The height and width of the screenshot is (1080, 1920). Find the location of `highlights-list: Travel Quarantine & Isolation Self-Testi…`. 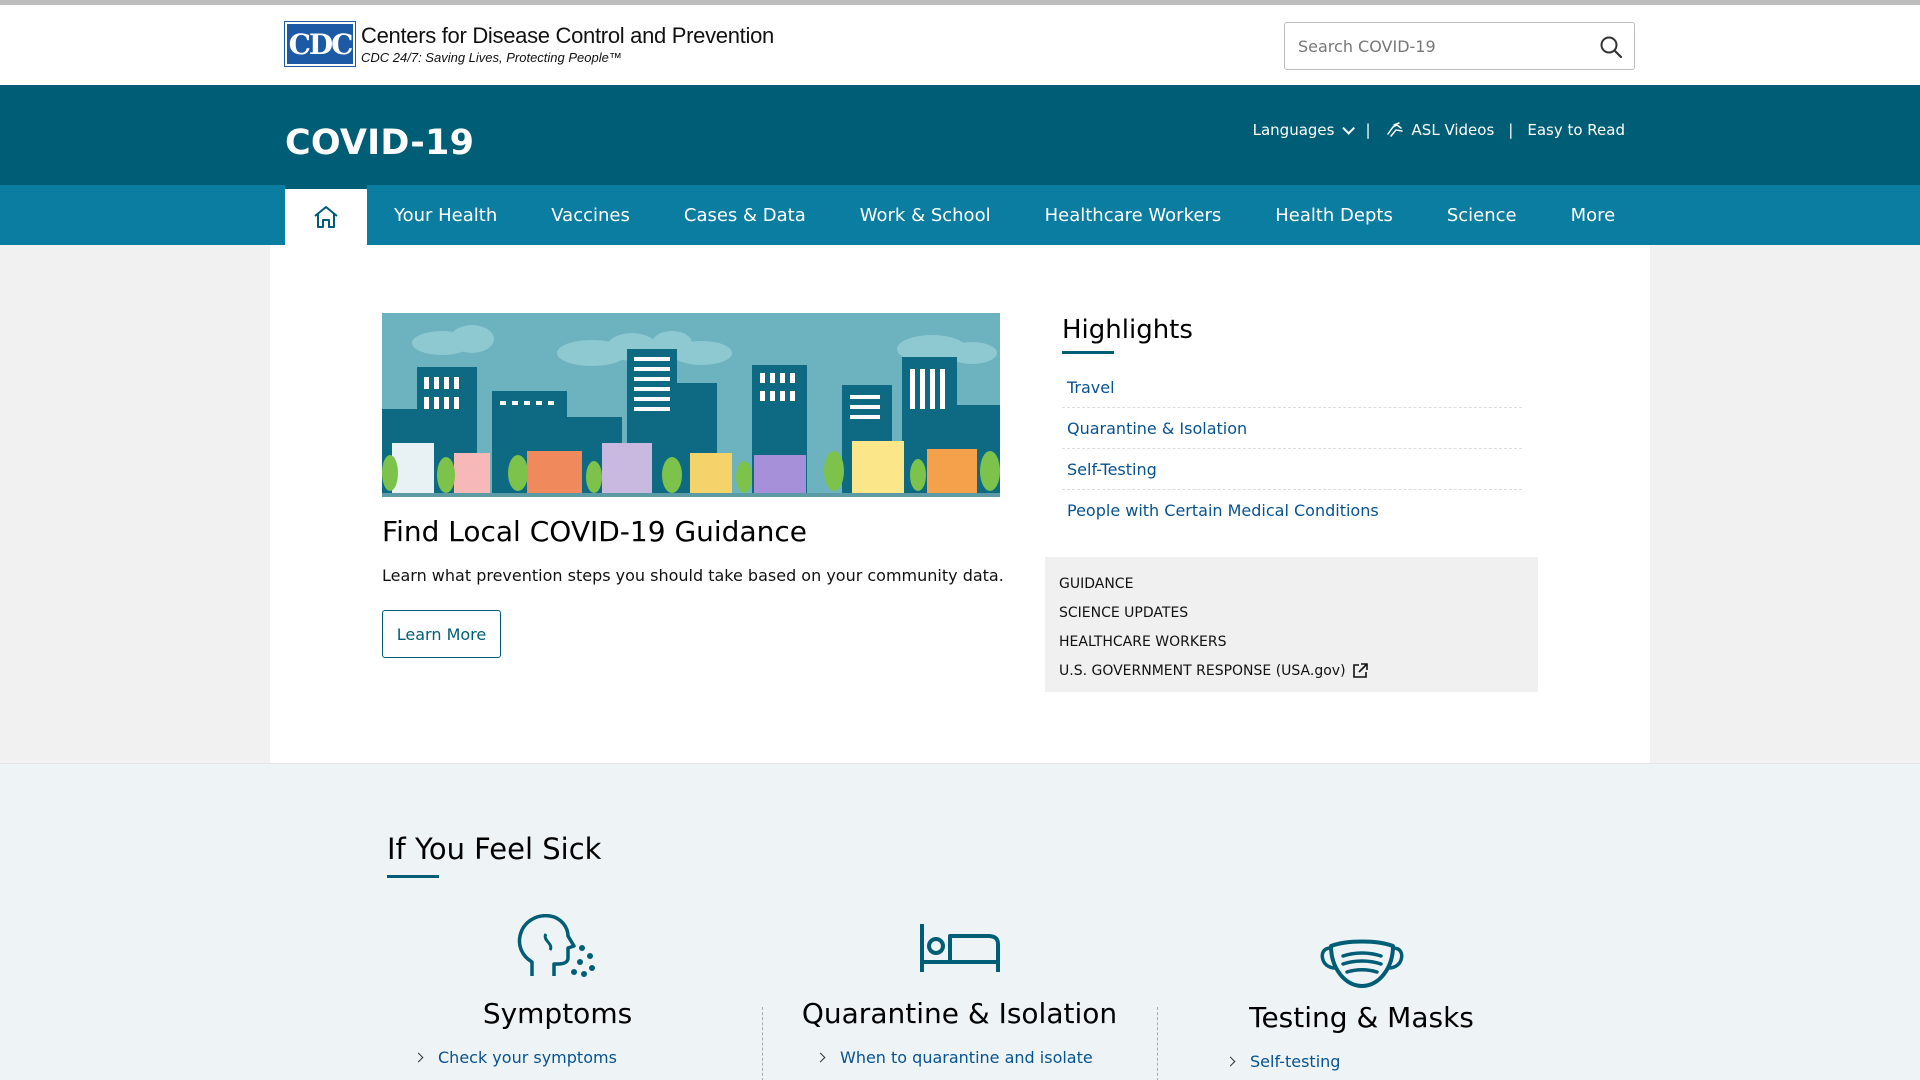

highlights-list: Travel Quarantine & Isolation Self-Testi… is located at coordinates (1292, 449).